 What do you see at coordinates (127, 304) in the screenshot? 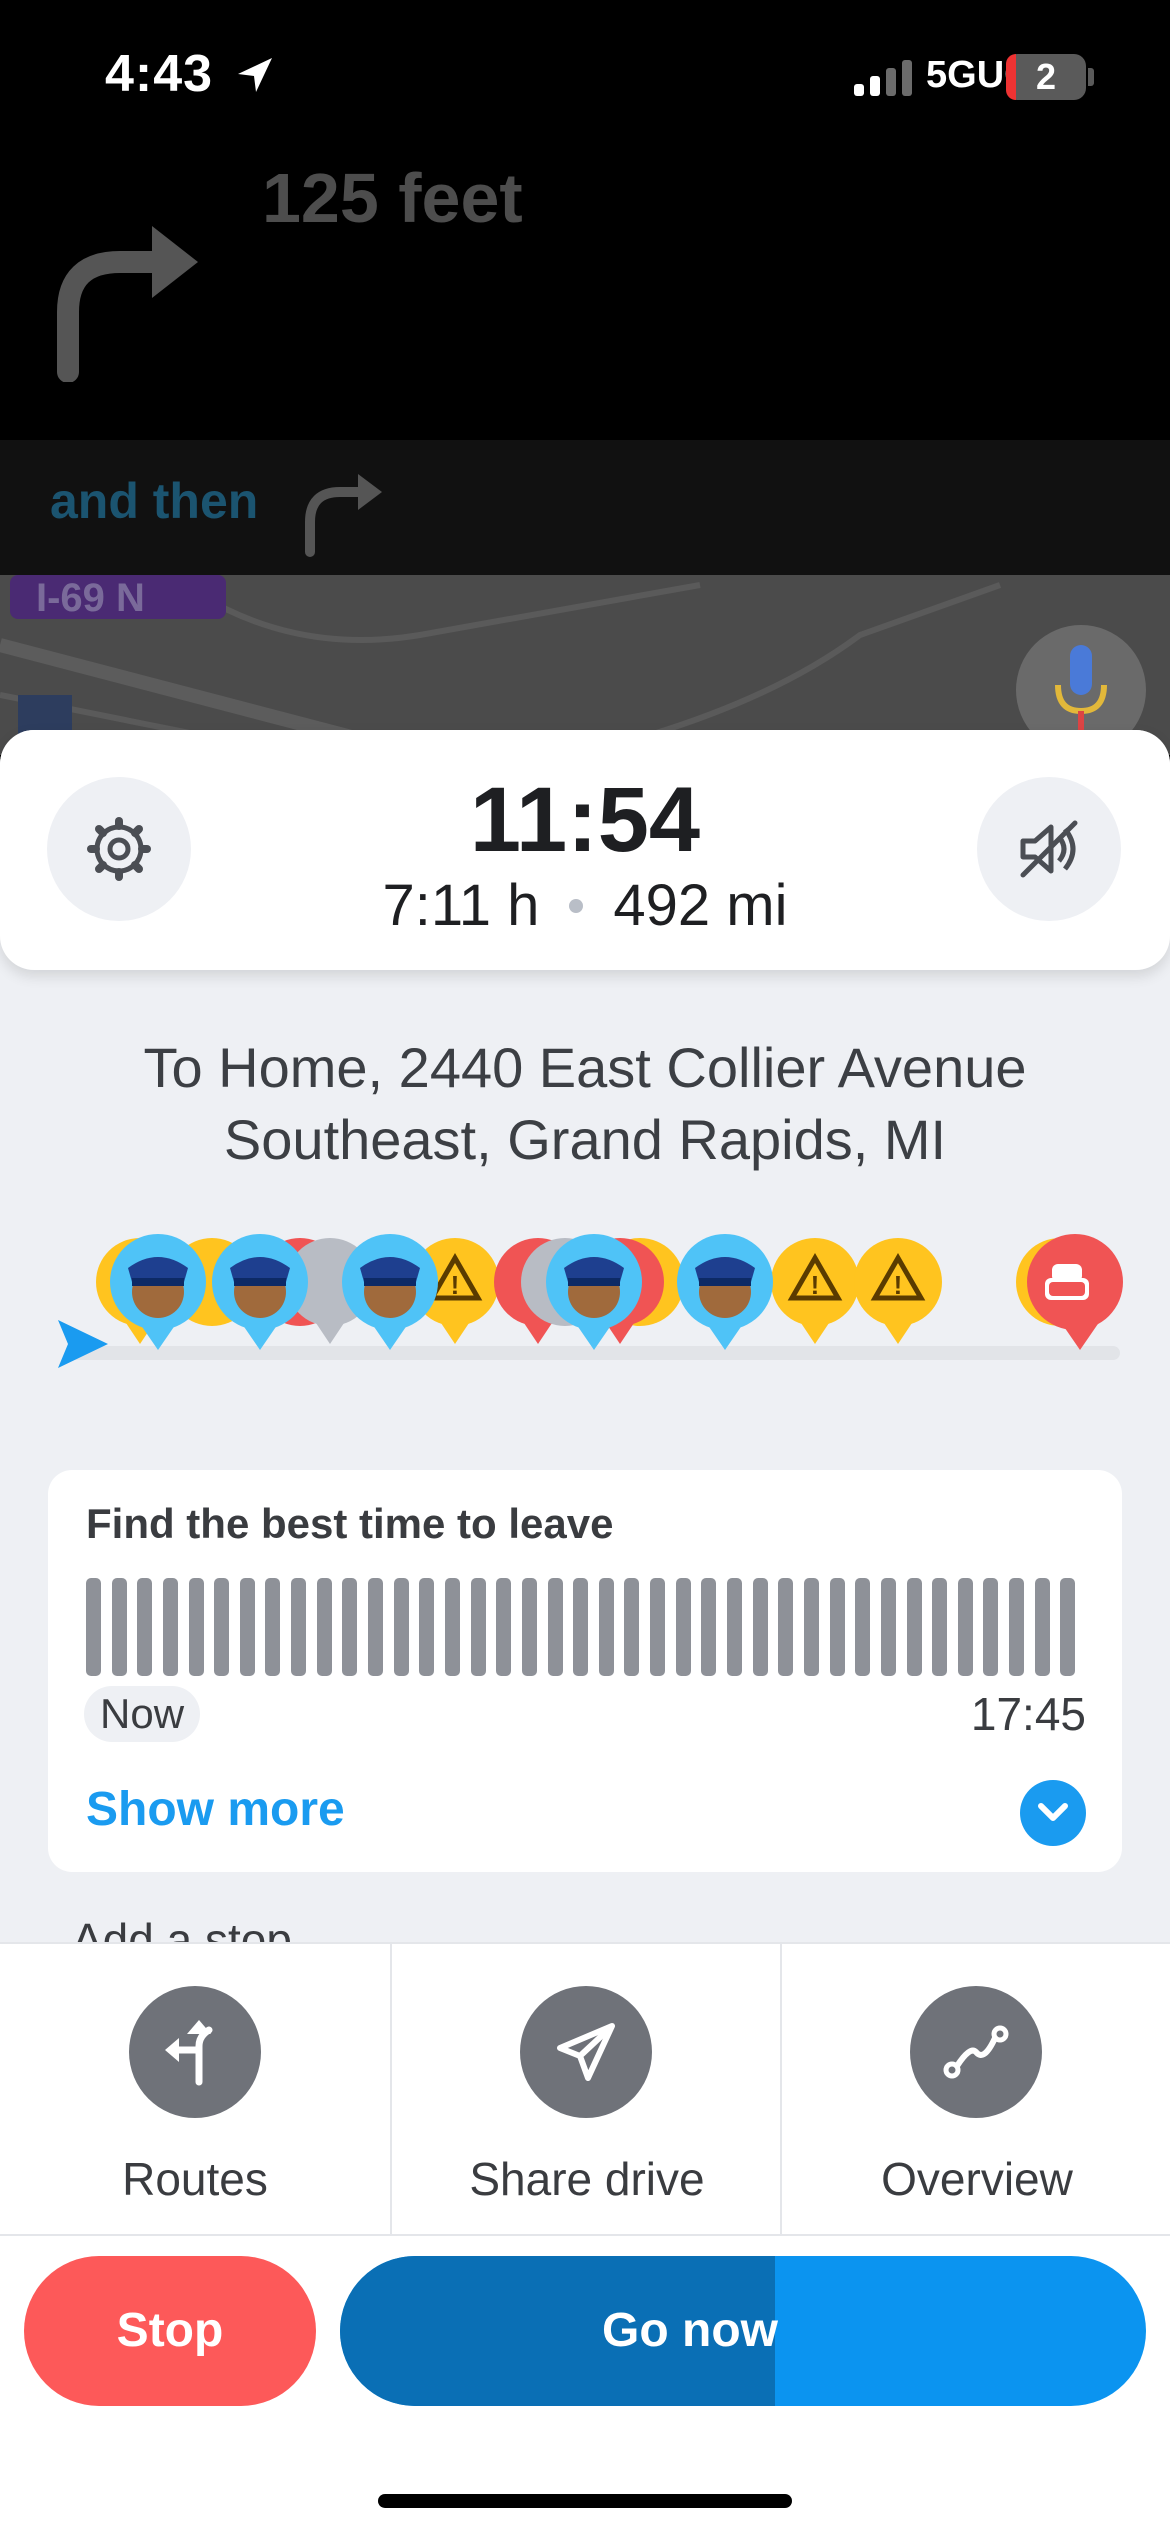
I see `turn-right-icon` at bounding box center [127, 304].